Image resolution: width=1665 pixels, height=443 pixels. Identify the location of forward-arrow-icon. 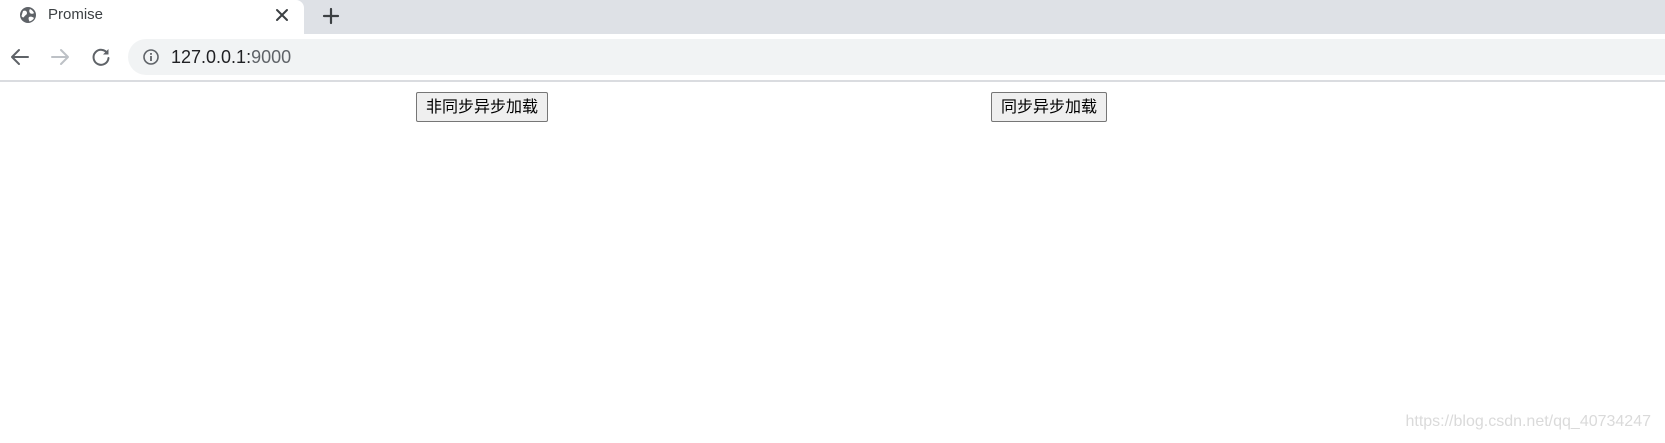
(60, 57).